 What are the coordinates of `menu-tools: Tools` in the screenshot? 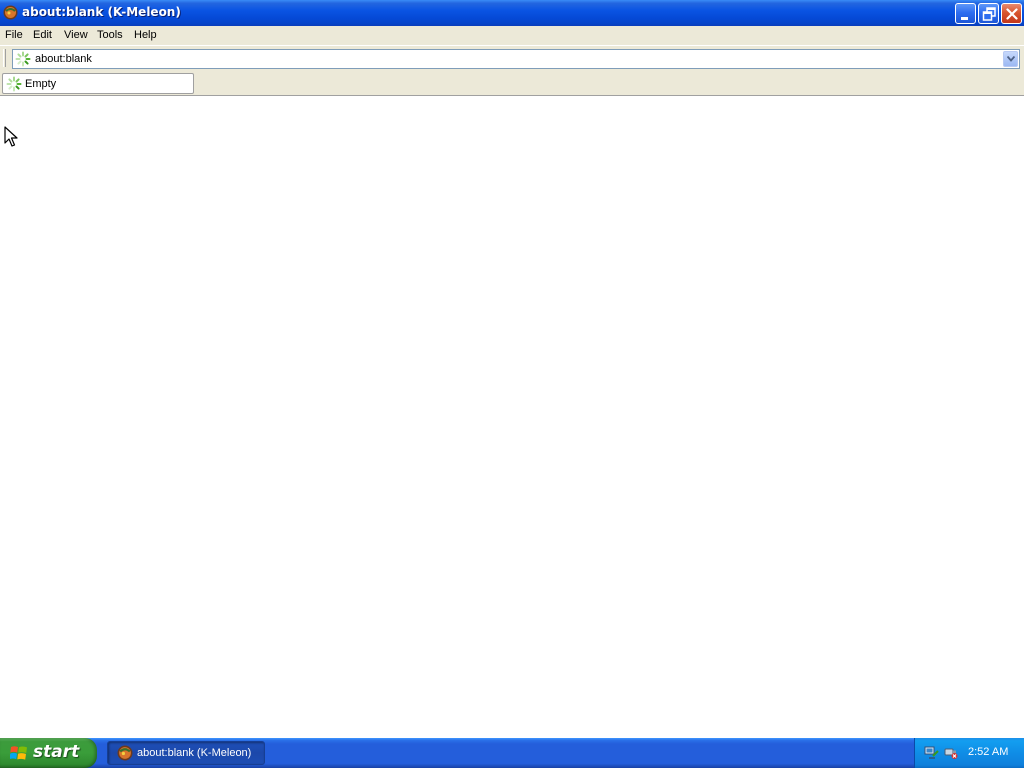 It's located at (110, 35).